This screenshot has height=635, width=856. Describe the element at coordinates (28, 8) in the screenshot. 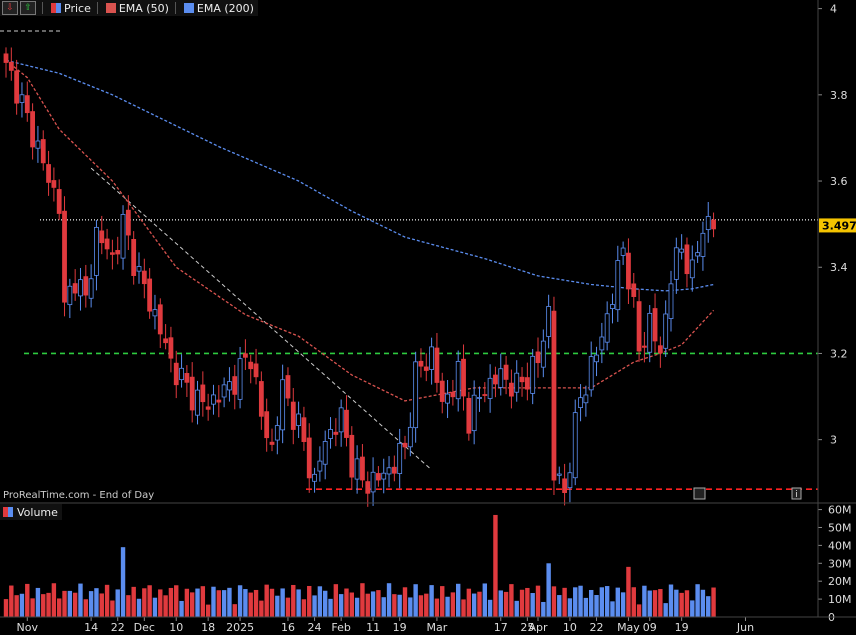

I see `up-arrow-icon: ⇧` at that location.